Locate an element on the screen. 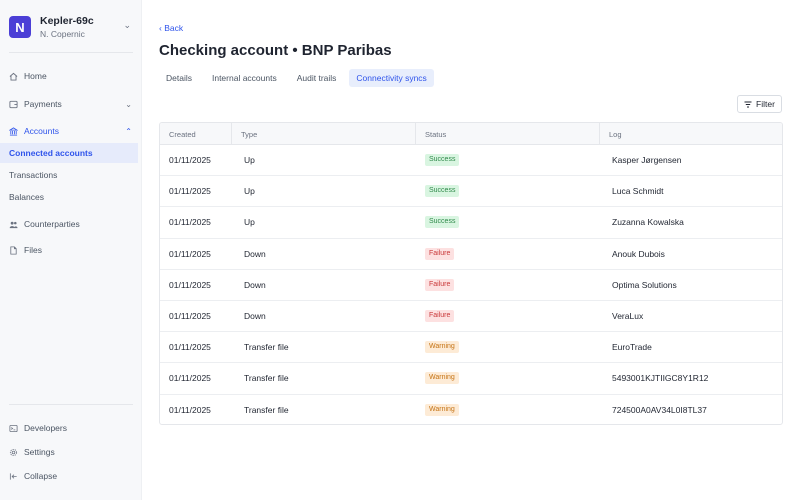  back-link: ‹ Back is located at coordinates (171, 28).